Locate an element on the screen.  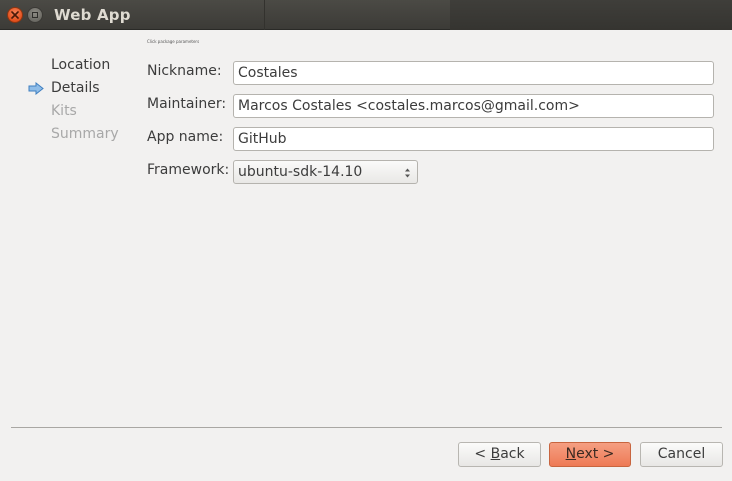
framework-value: ubuntu-sdk-14.10 is located at coordinates (300, 172).